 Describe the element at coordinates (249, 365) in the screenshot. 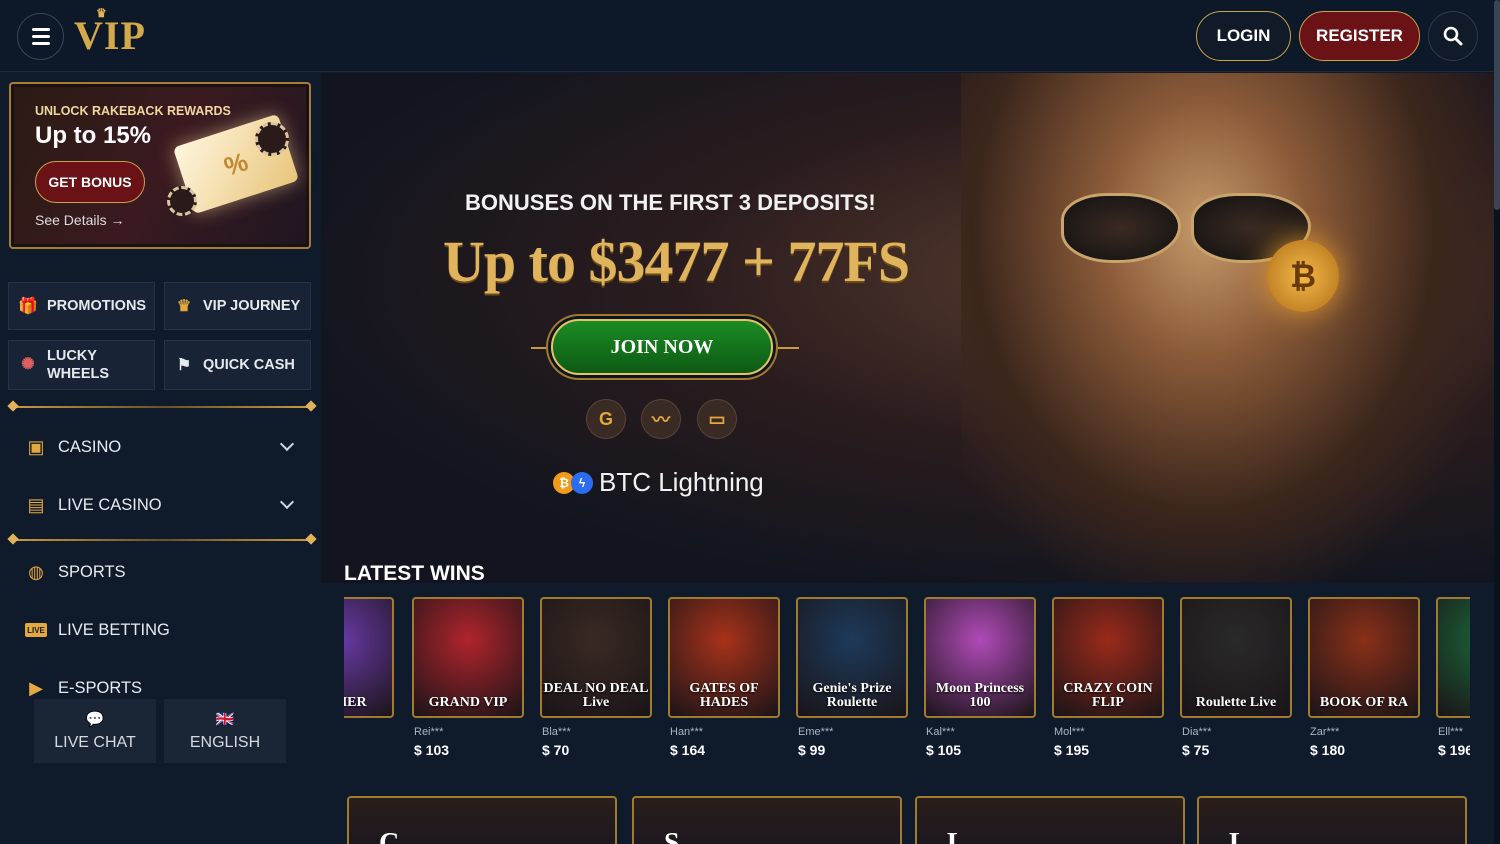

I see `quick-label: QUICK CASH` at that location.